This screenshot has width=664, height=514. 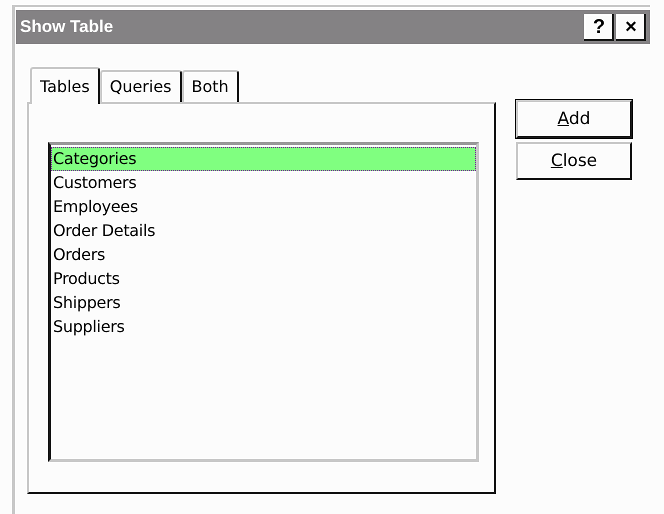 I want to click on window-title: Show Table, so click(x=67, y=27).